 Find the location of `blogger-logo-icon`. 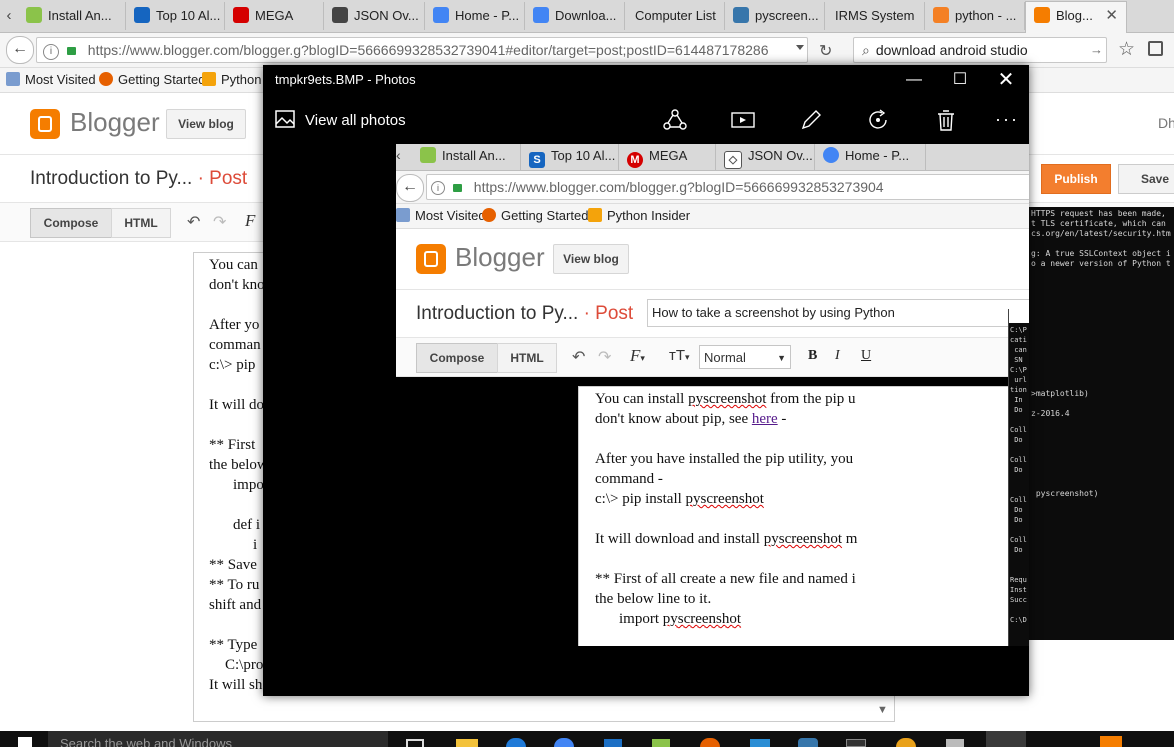

blogger-logo-icon is located at coordinates (45, 124).